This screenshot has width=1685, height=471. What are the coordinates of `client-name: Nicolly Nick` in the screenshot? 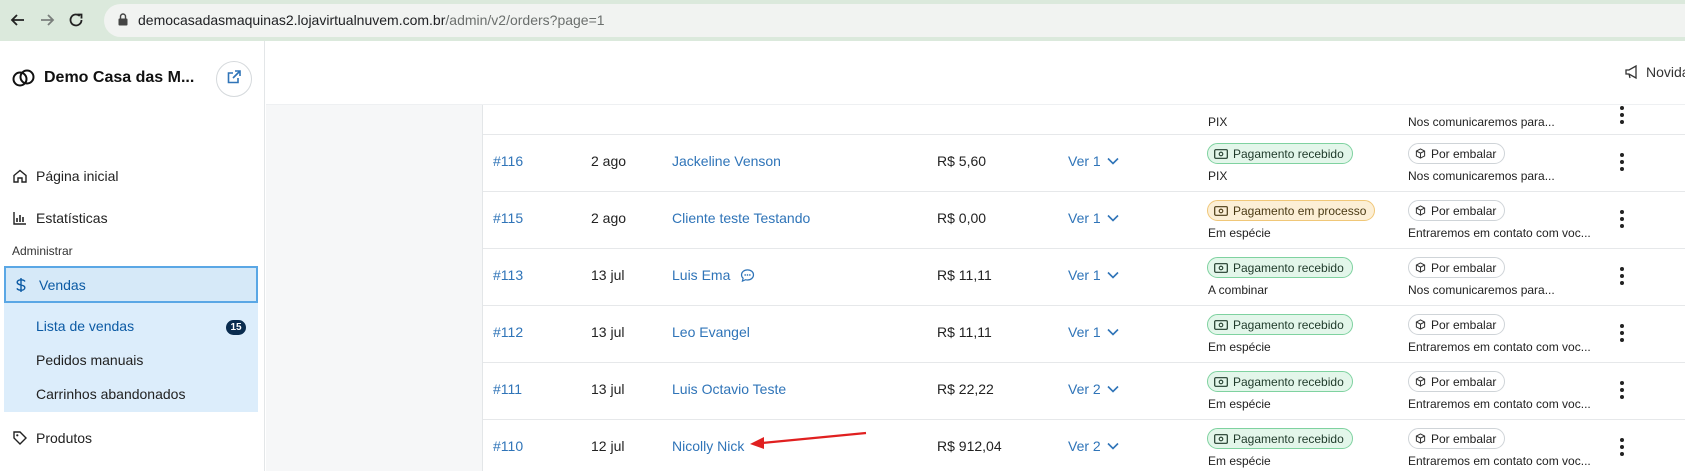 It's located at (708, 446).